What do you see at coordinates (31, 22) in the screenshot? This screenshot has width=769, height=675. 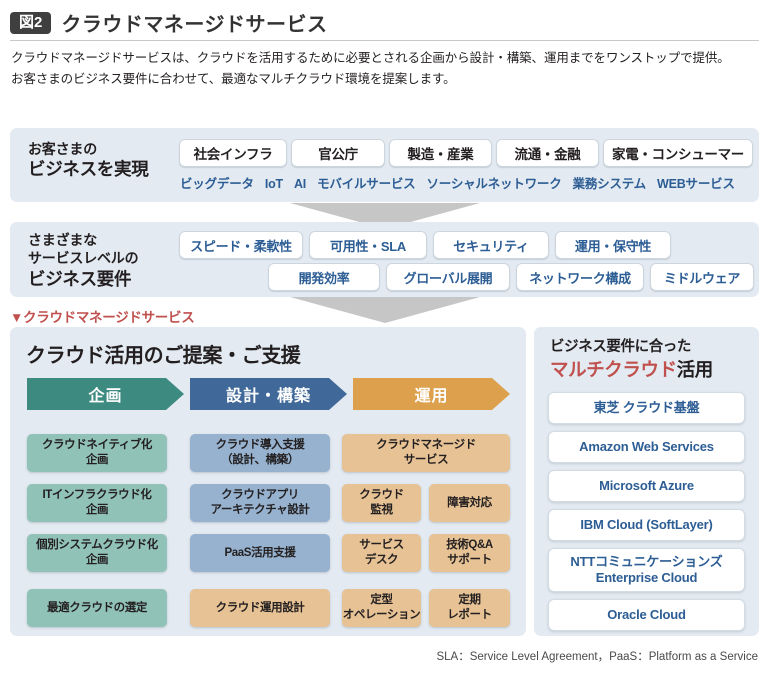 I see `figure-number-badge: 図2` at bounding box center [31, 22].